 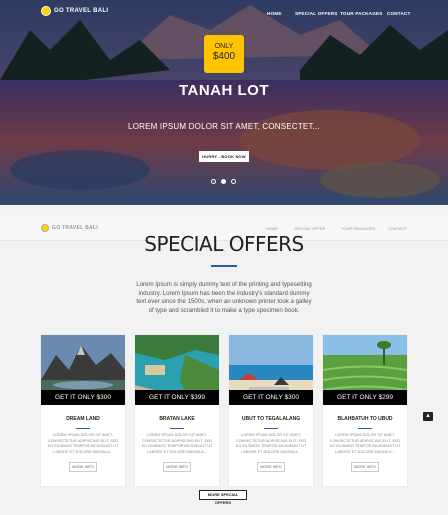 What do you see at coordinates (428, 416) in the screenshot?
I see `chevron-up-icon: ▲` at bounding box center [428, 416].